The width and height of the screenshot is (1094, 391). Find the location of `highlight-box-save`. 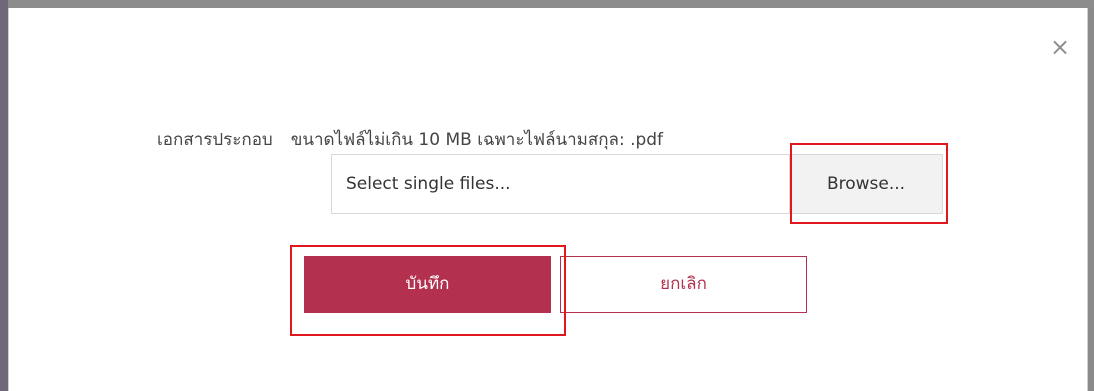

highlight-box-save is located at coordinates (428, 290).